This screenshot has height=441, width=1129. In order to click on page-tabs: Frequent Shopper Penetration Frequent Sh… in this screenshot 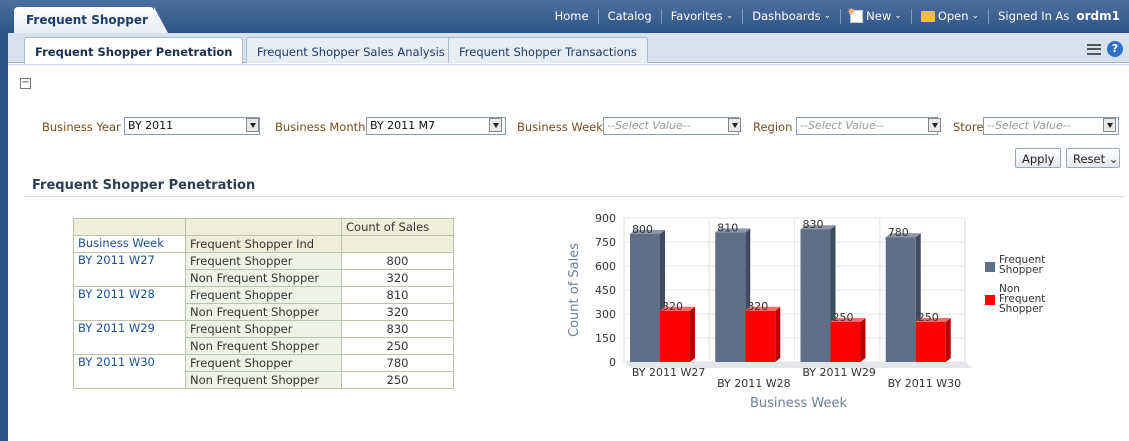, I will do `click(564, 48)`.